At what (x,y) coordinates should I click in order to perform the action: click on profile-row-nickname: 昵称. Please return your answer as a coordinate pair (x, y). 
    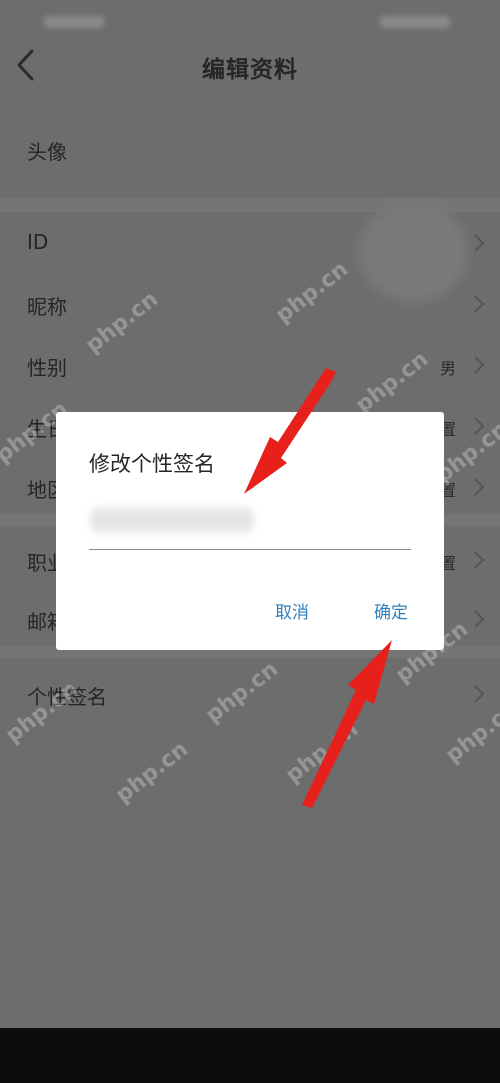
    Looking at the image, I should click on (250, 305).